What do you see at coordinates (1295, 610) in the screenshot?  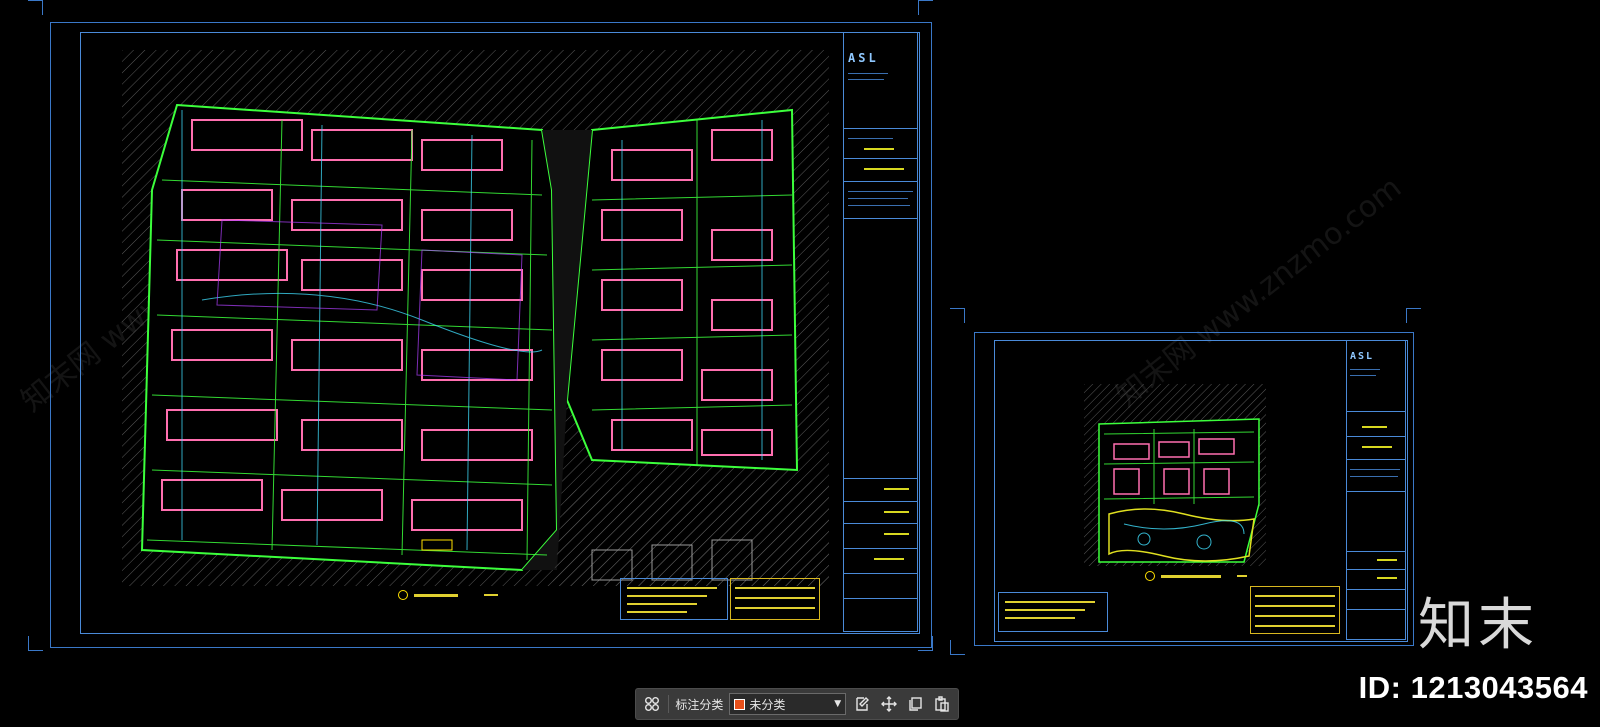 I see `legend-table-small` at bounding box center [1295, 610].